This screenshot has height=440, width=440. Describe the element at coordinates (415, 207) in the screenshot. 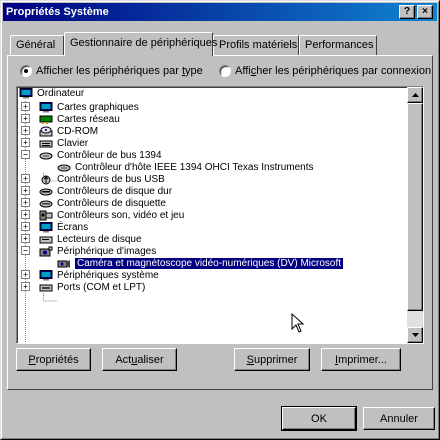

I see `scroll-thumb` at that location.